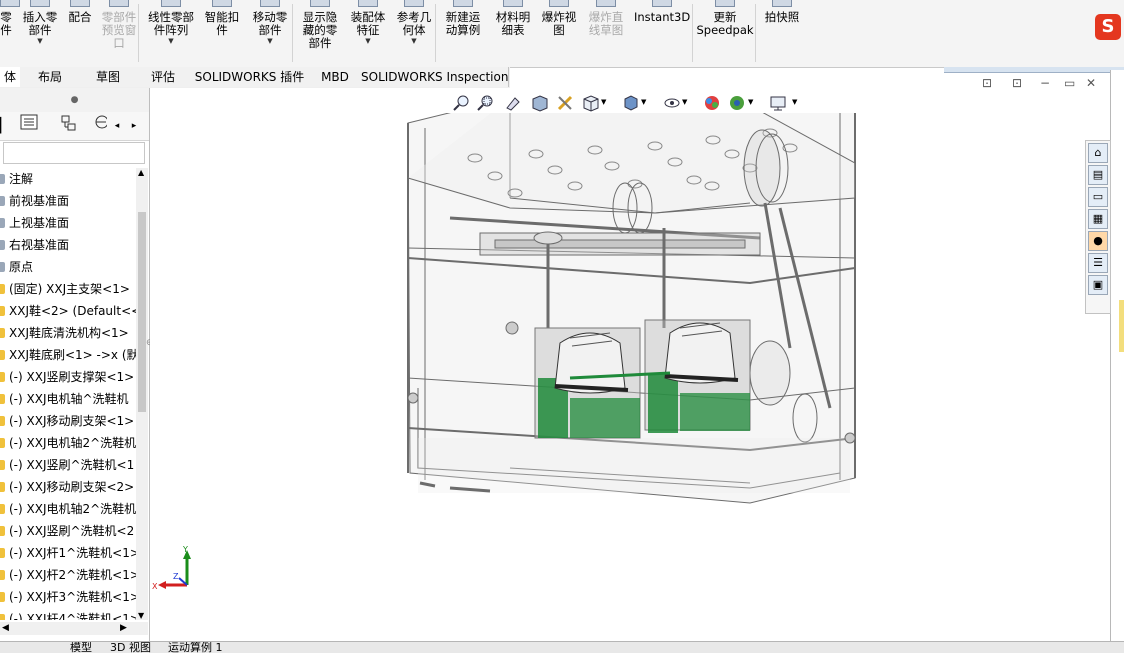 The width and height of the screenshot is (1124, 653). Describe the element at coordinates (335, 77) in the screenshot. I see `tab-5: MBD` at that location.